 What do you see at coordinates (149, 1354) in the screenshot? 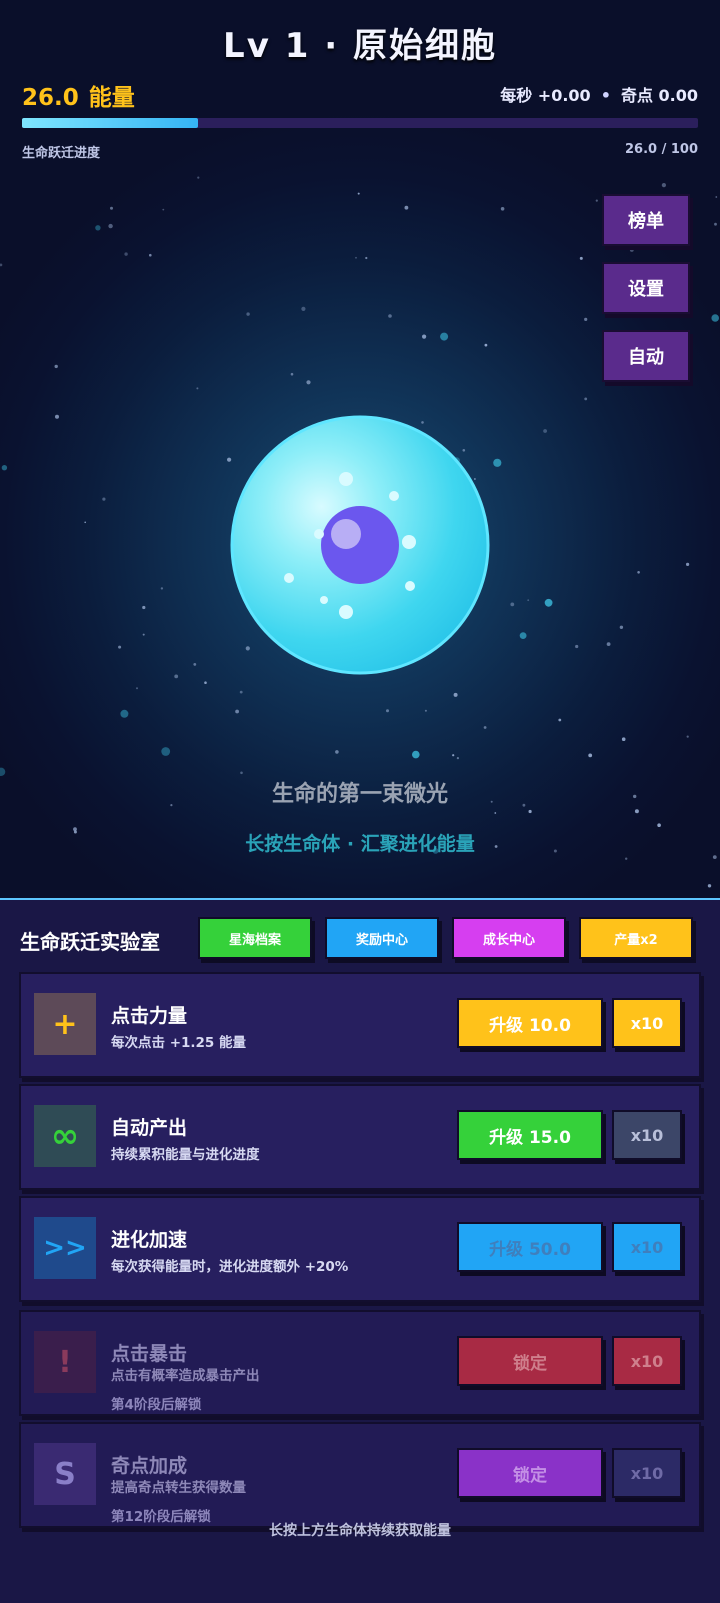
I see `upgrade-name: 点击暴击` at bounding box center [149, 1354].